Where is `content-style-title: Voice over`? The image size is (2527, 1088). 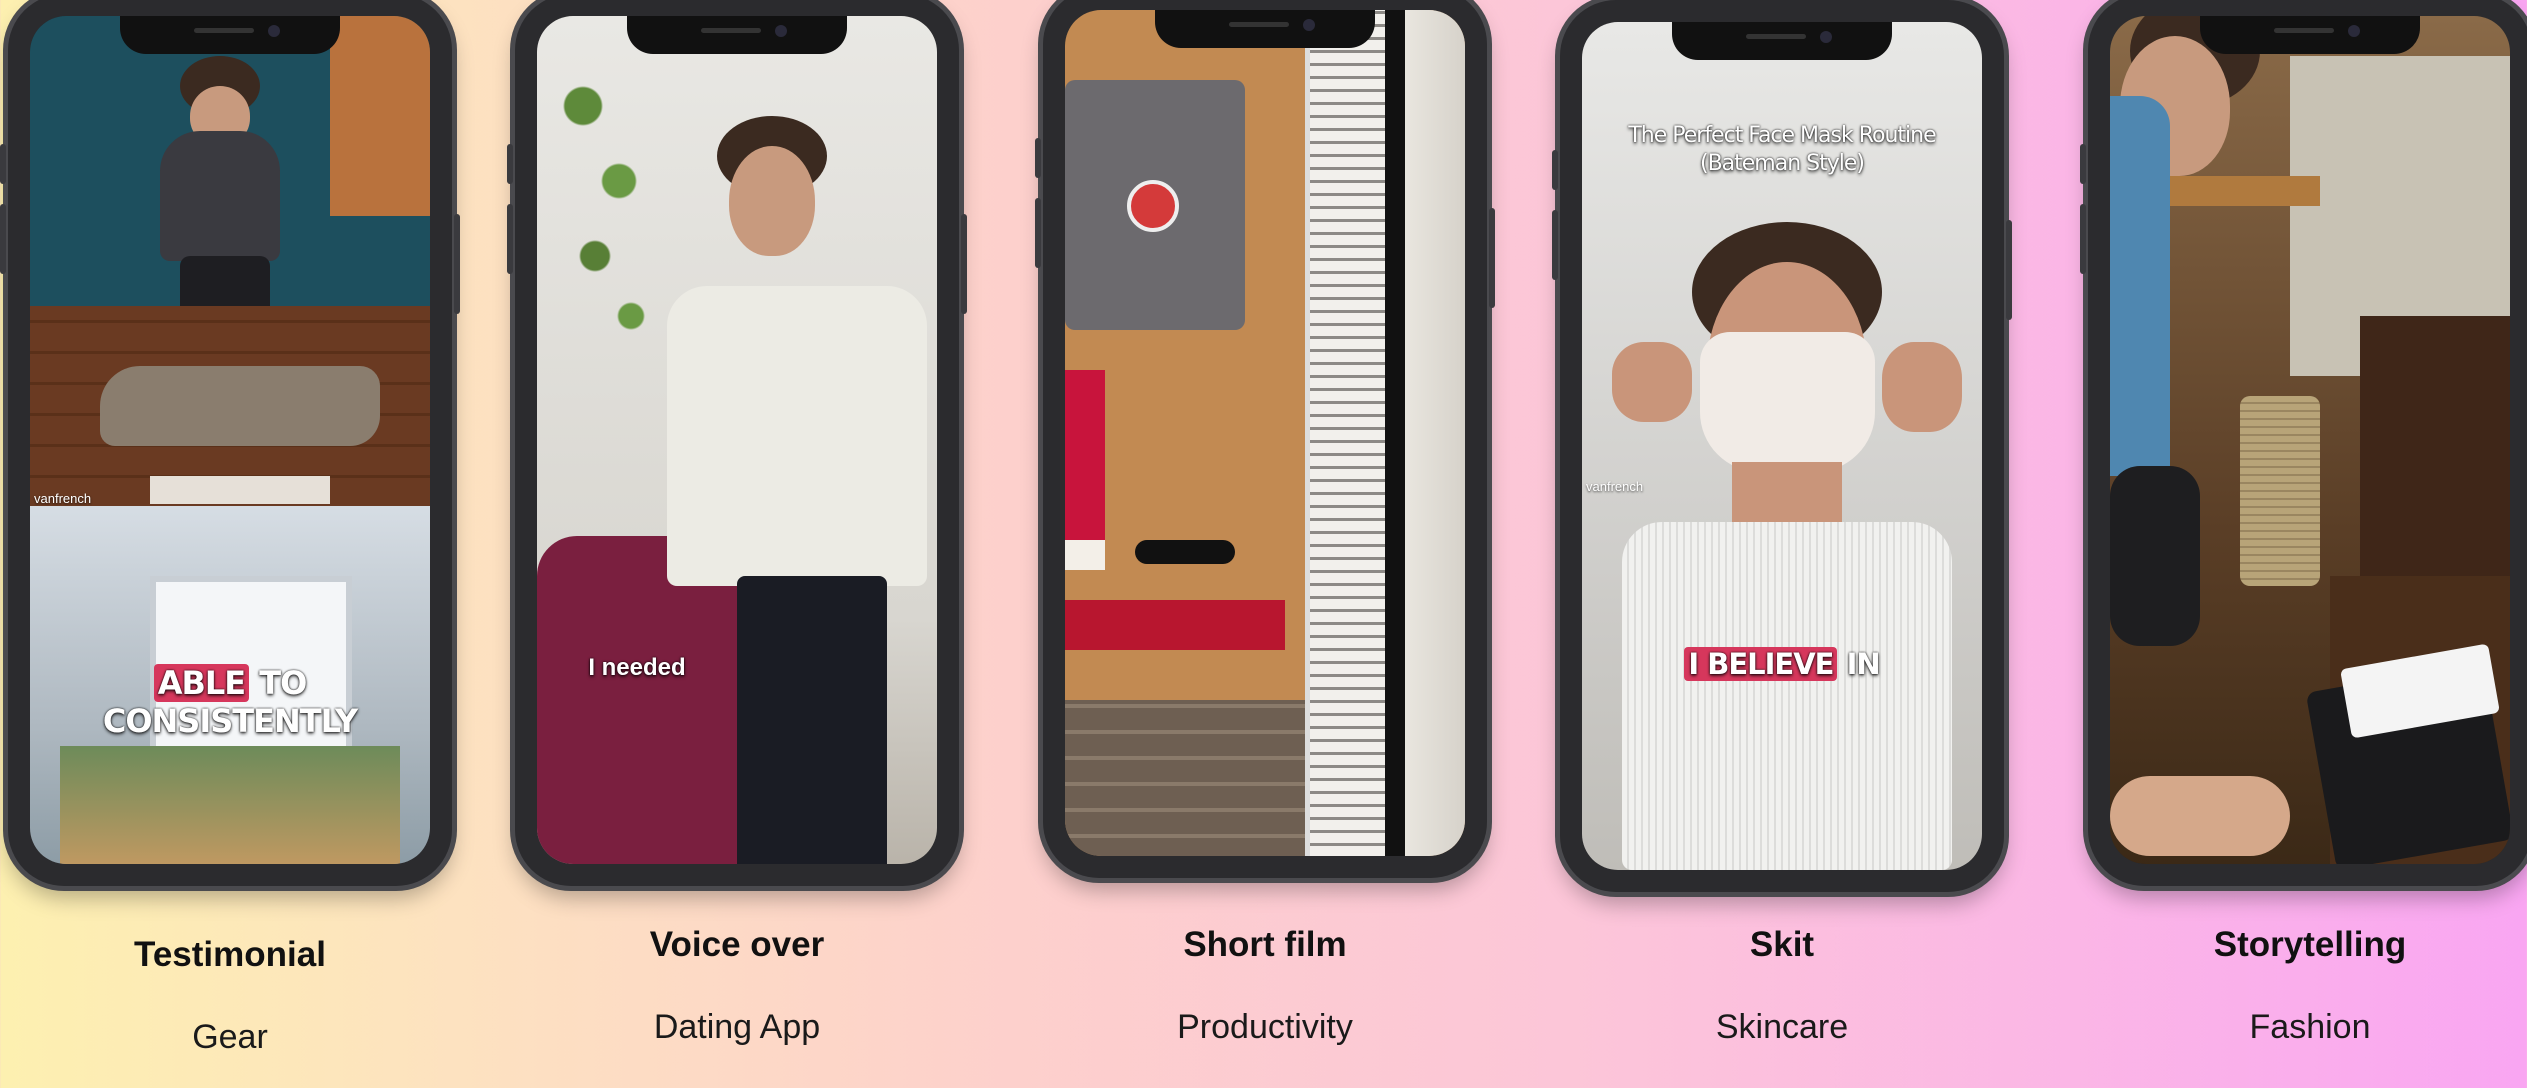
content-style-title: Voice over is located at coordinates (737, 944).